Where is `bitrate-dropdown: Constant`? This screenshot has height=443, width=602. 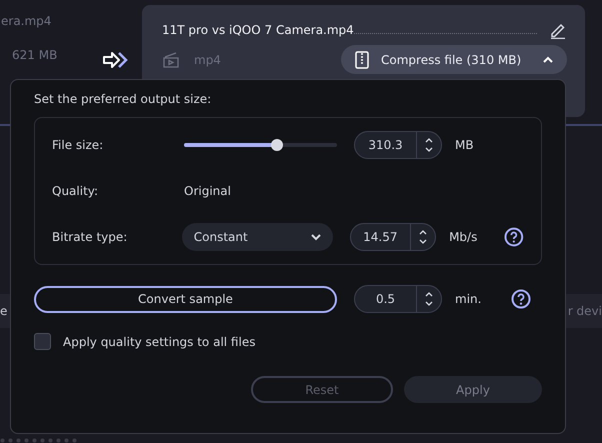
bitrate-dropdown: Constant is located at coordinates (257, 237).